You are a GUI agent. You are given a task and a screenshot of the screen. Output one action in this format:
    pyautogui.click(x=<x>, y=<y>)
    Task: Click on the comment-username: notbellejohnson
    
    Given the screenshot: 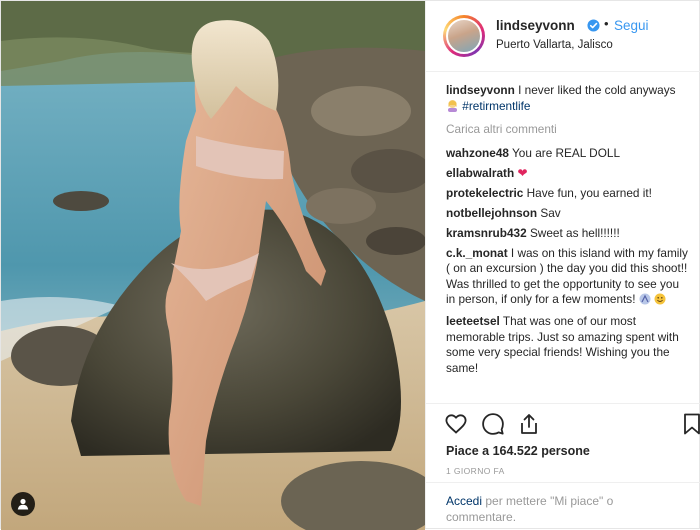 What is the action you would take?
    pyautogui.click(x=491, y=213)
    